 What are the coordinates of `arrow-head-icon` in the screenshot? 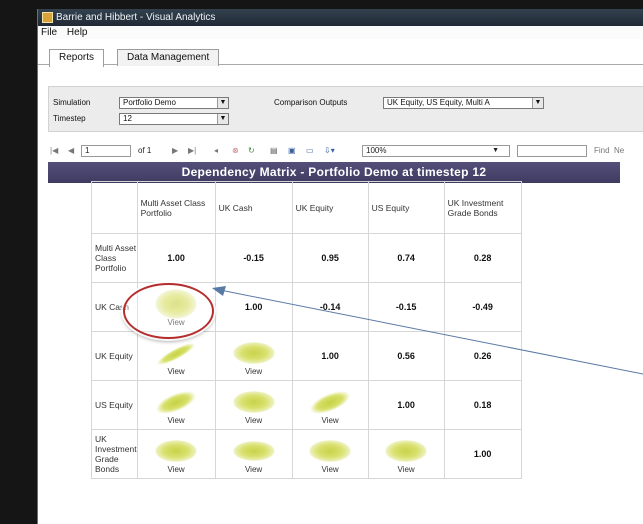 It's located at (219, 291).